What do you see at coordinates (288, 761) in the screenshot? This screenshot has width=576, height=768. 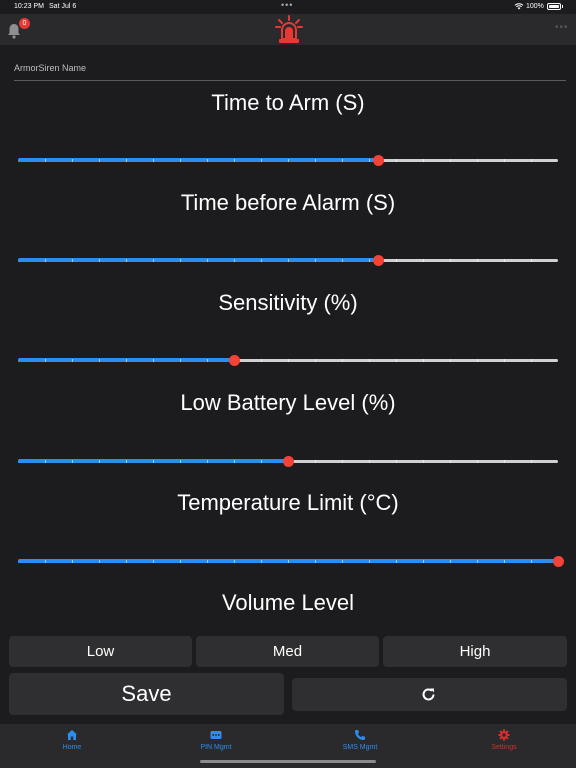 I see `home-indicator` at bounding box center [288, 761].